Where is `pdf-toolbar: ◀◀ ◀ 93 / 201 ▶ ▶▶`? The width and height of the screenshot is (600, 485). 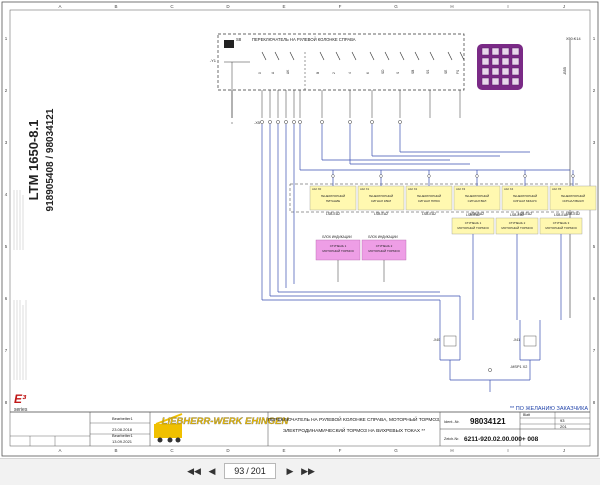 pdf-toolbar: ◀◀ ◀ 93 / 201 ▶ ▶▶ is located at coordinates (300, 471).